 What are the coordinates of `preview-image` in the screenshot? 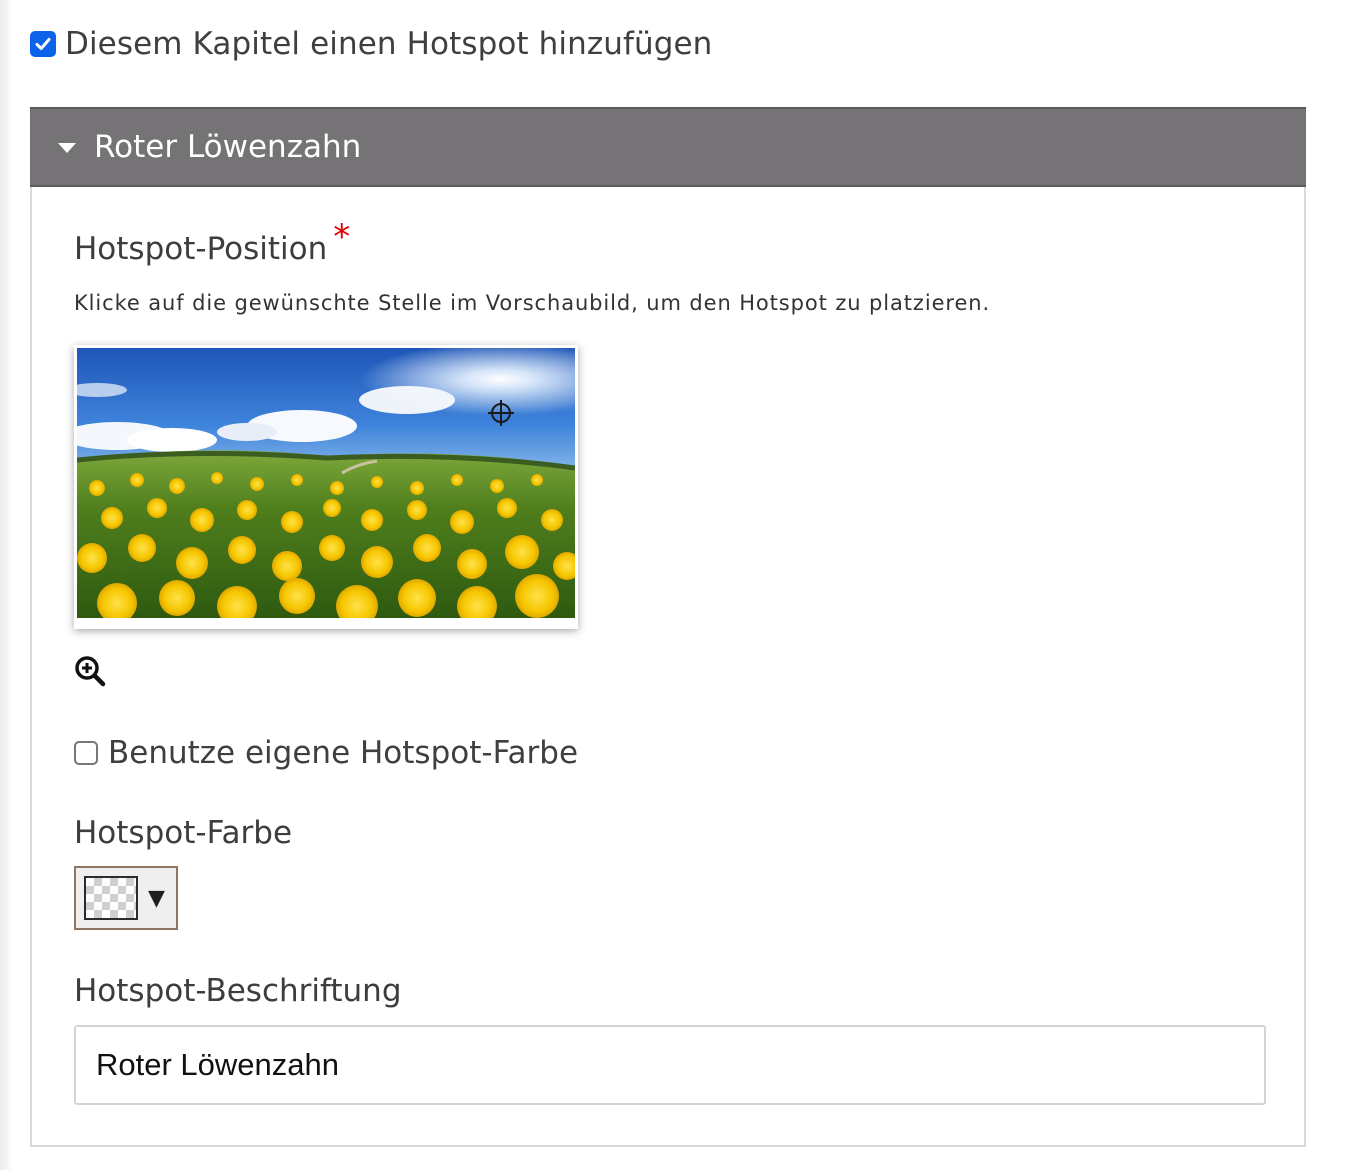 It's located at (326, 487).